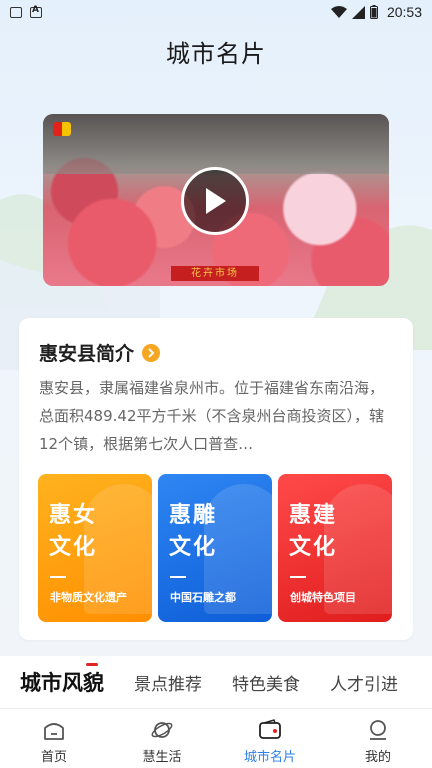 This screenshot has height=768, width=432. I want to click on nav-home: 首页, so click(54, 738).